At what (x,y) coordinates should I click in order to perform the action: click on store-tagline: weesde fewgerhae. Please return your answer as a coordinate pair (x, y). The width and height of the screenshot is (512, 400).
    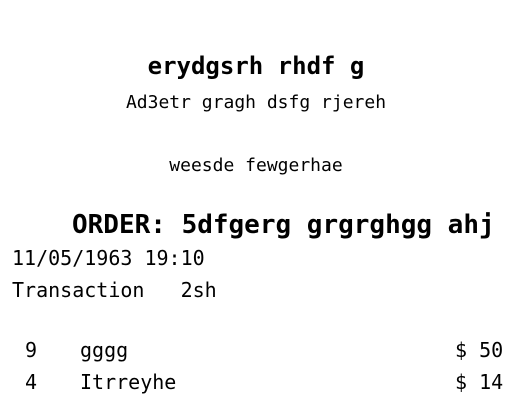
    Looking at the image, I should click on (256, 165).